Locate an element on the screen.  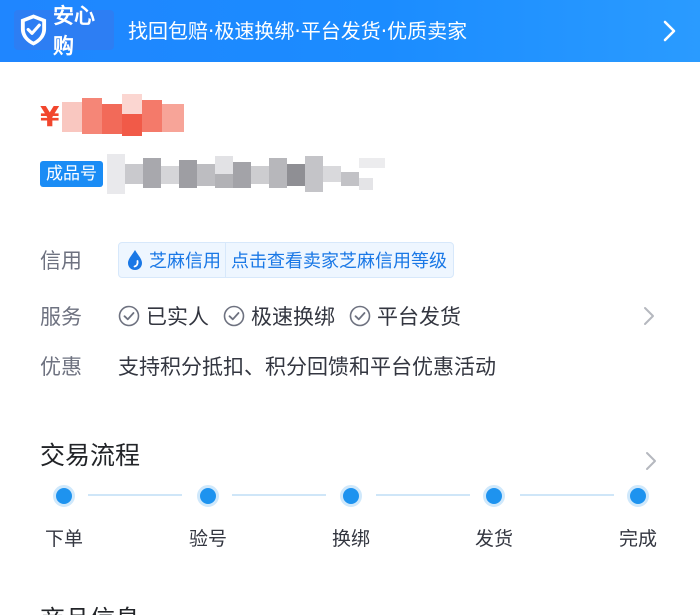
shield-check-icon is located at coordinates (33, 30).